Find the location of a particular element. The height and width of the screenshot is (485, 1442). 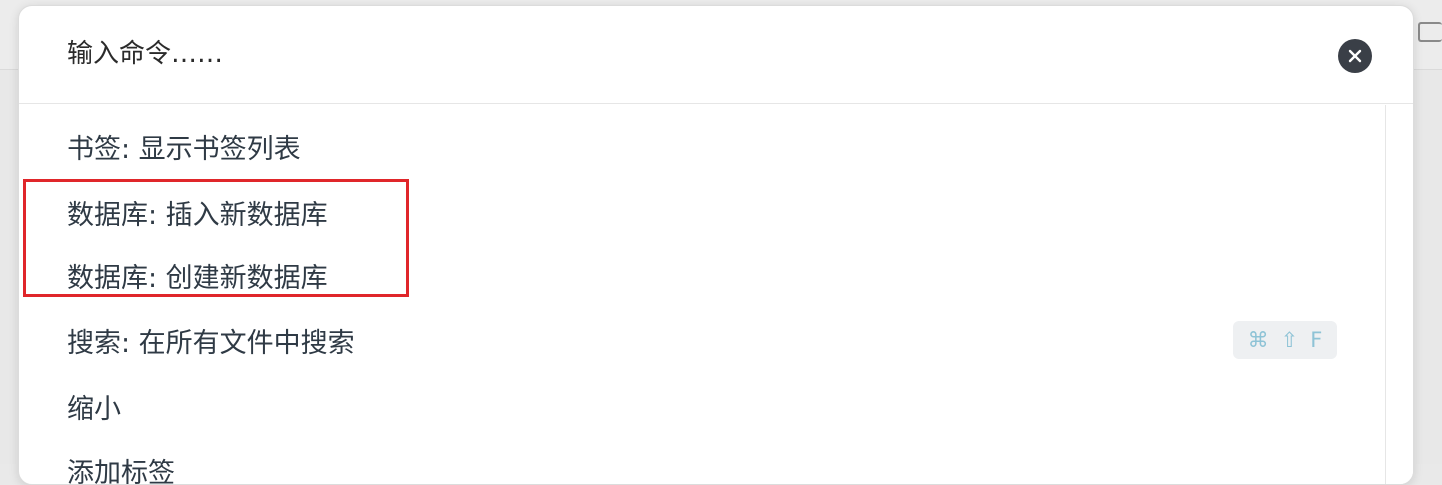

window-icon is located at coordinates (1430, 32).